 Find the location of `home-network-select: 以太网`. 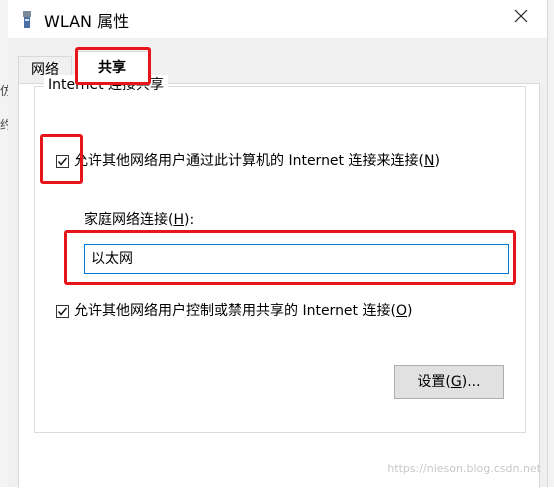

home-network-select: 以太网 is located at coordinates (296, 259).